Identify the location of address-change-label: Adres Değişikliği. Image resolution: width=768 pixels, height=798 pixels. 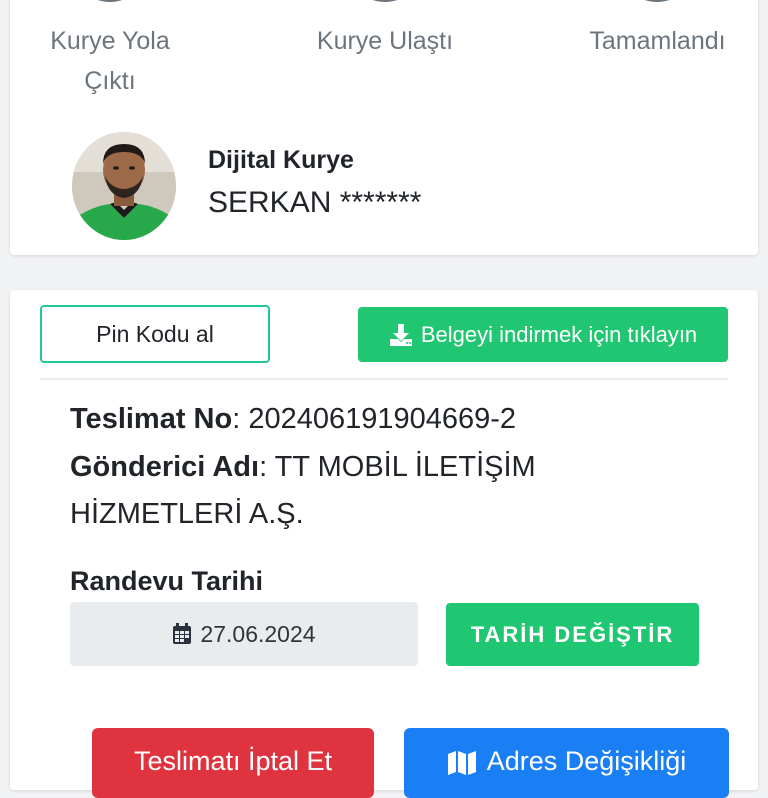
(586, 761).